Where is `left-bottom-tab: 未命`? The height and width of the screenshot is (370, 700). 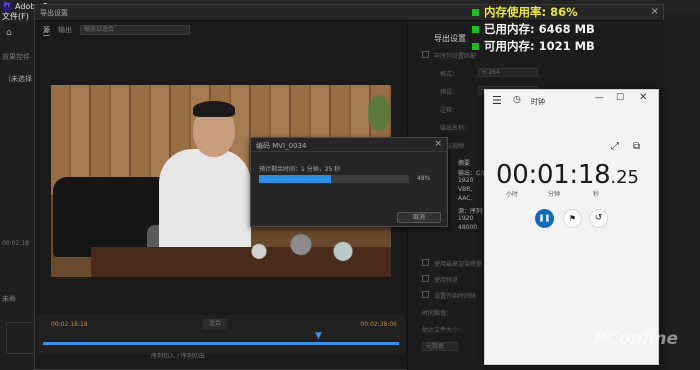
left-bottom-tab: 未命 is located at coordinates (9, 299).